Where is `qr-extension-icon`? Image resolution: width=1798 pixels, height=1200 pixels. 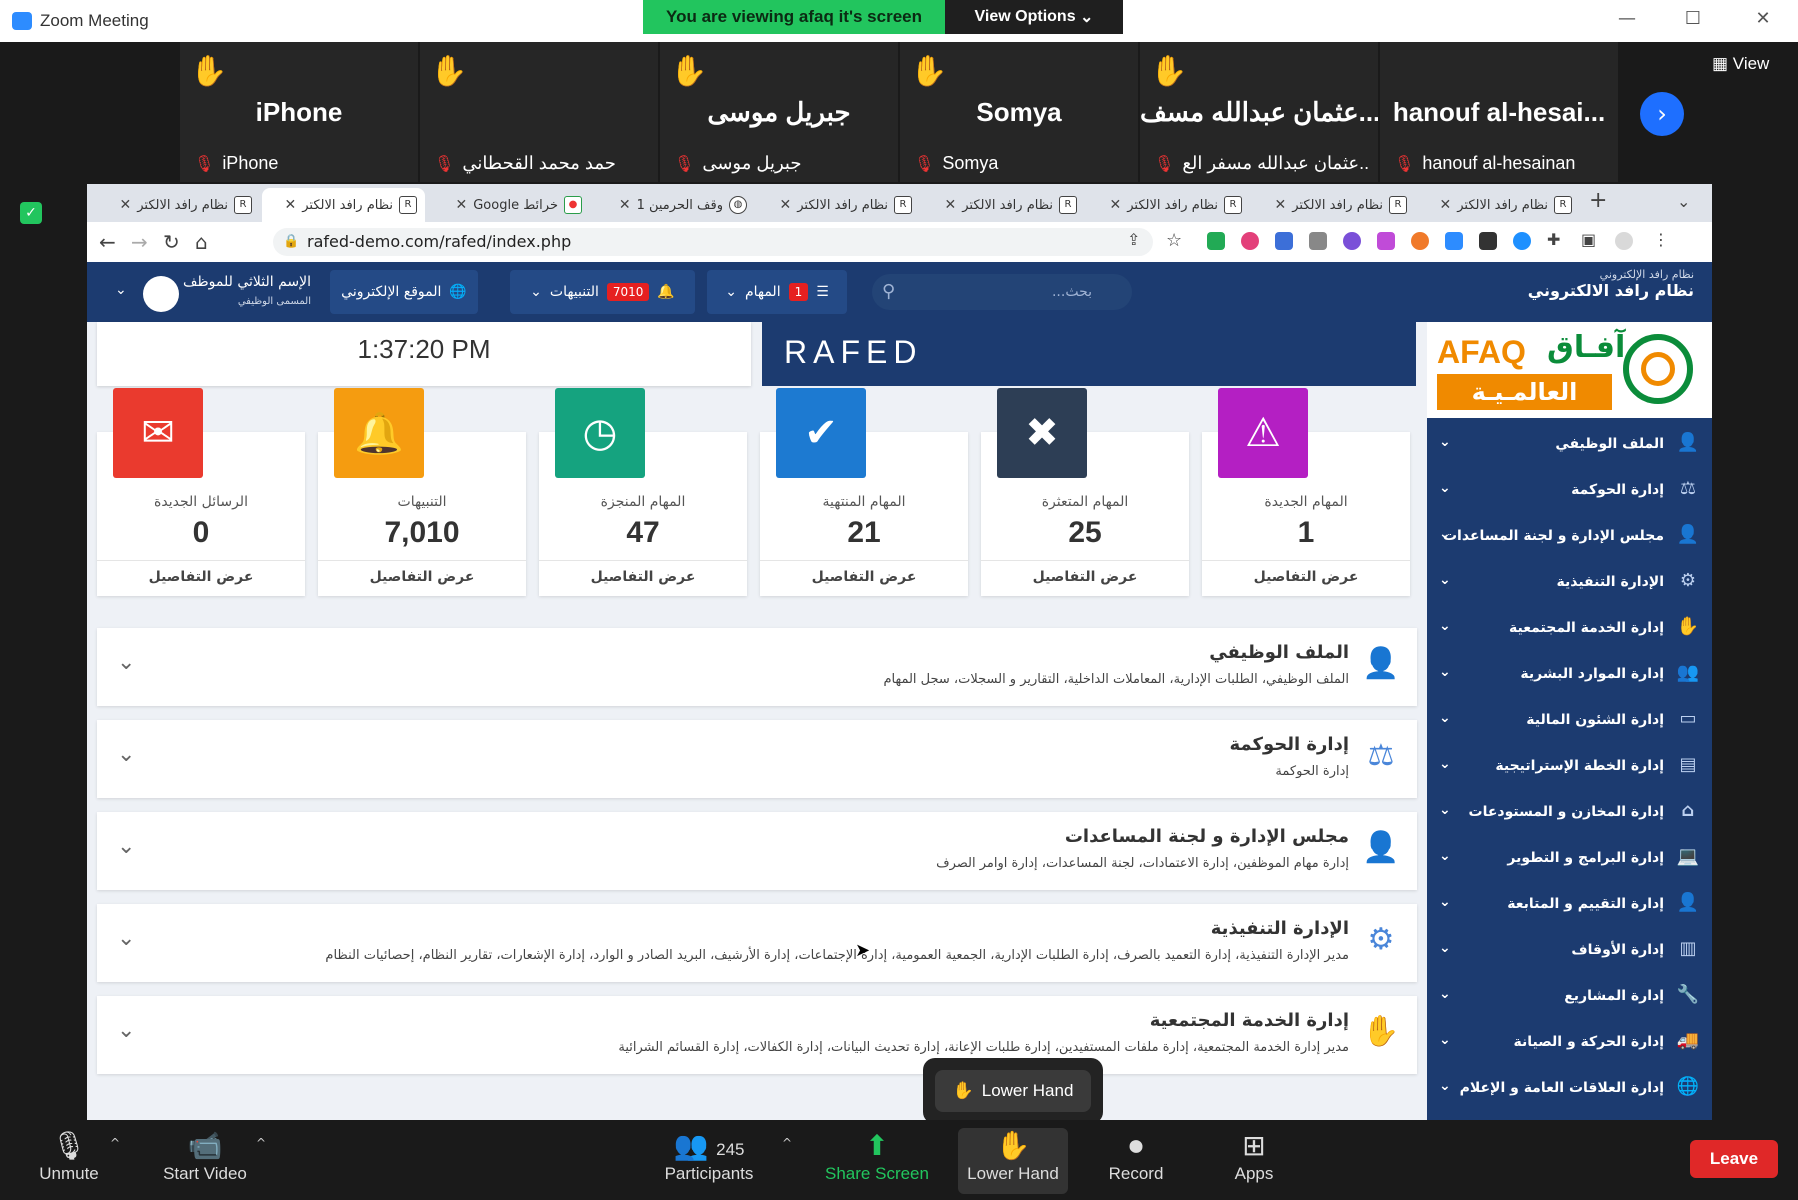 qr-extension-icon is located at coordinates (1488, 241).